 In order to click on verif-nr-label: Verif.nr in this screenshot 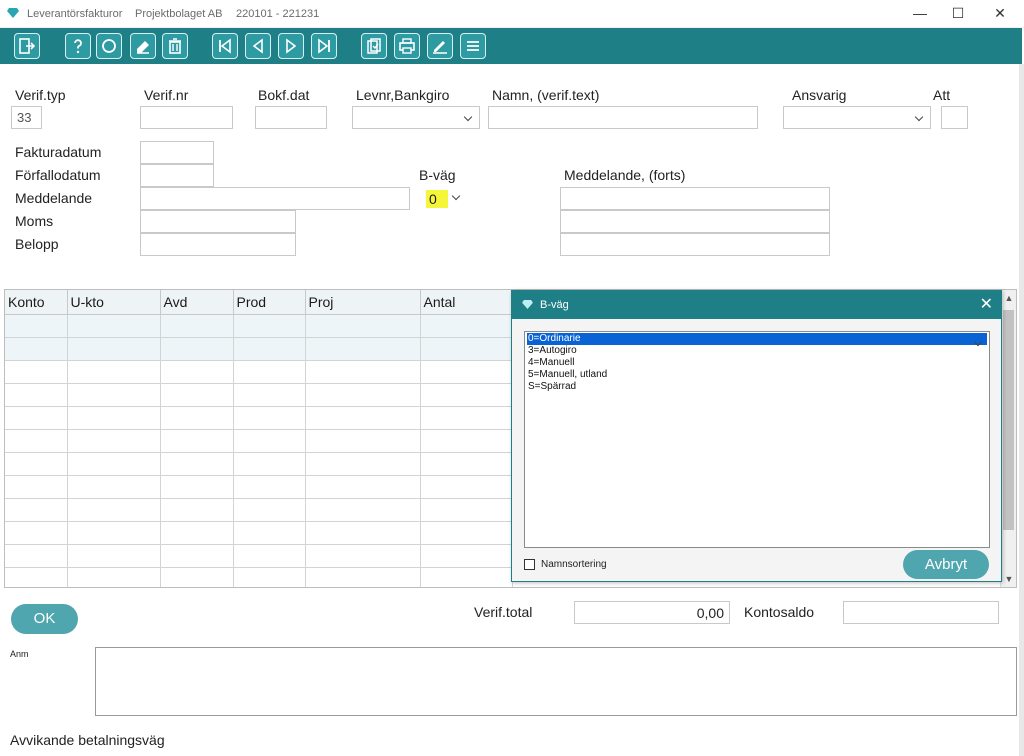, I will do `click(166, 95)`.